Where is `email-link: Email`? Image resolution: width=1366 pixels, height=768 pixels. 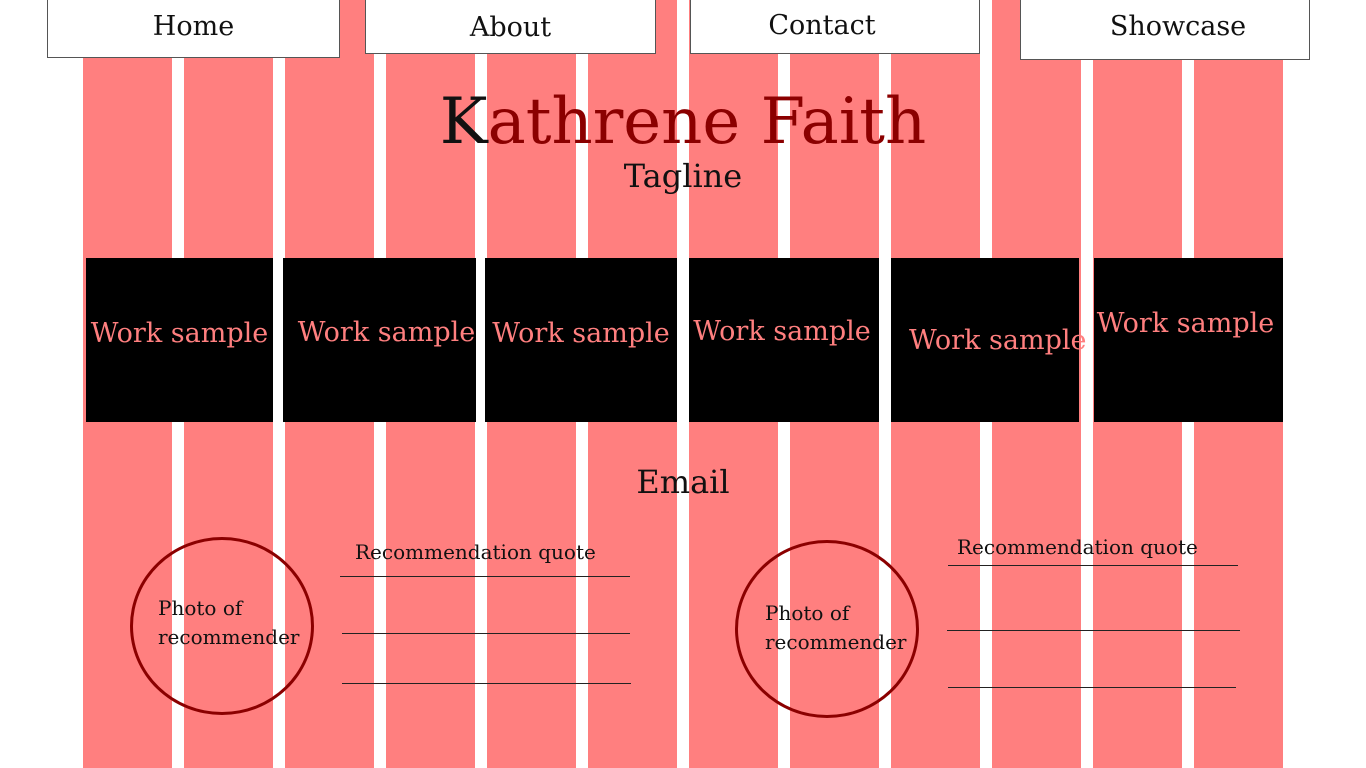 email-link: Email is located at coordinates (683, 482).